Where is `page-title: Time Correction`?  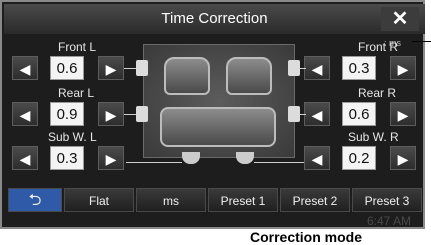 page-title: Time Correction is located at coordinates (214, 18).